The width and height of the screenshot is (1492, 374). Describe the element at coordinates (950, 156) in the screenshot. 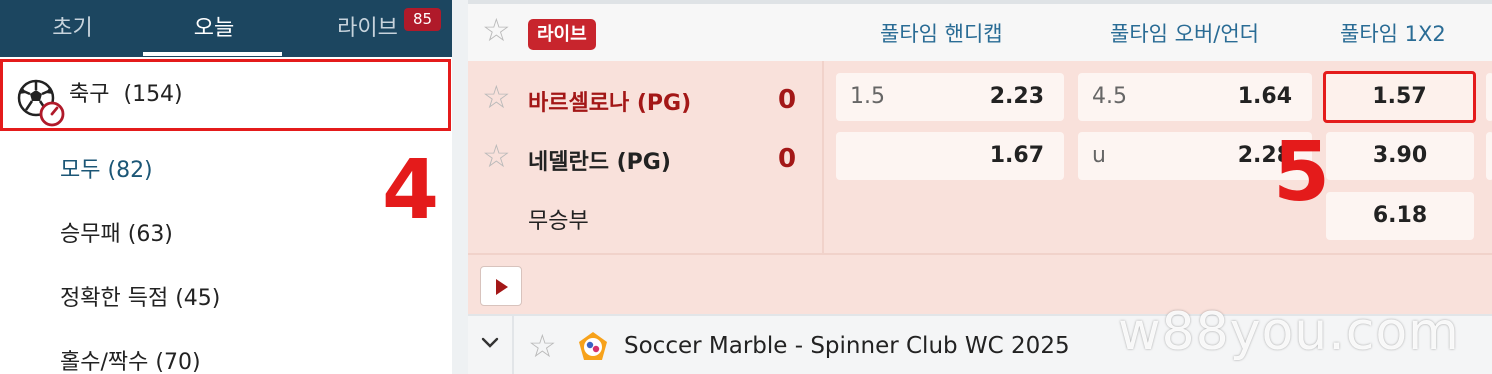

I see `odds-handicap-away: 1.67` at that location.